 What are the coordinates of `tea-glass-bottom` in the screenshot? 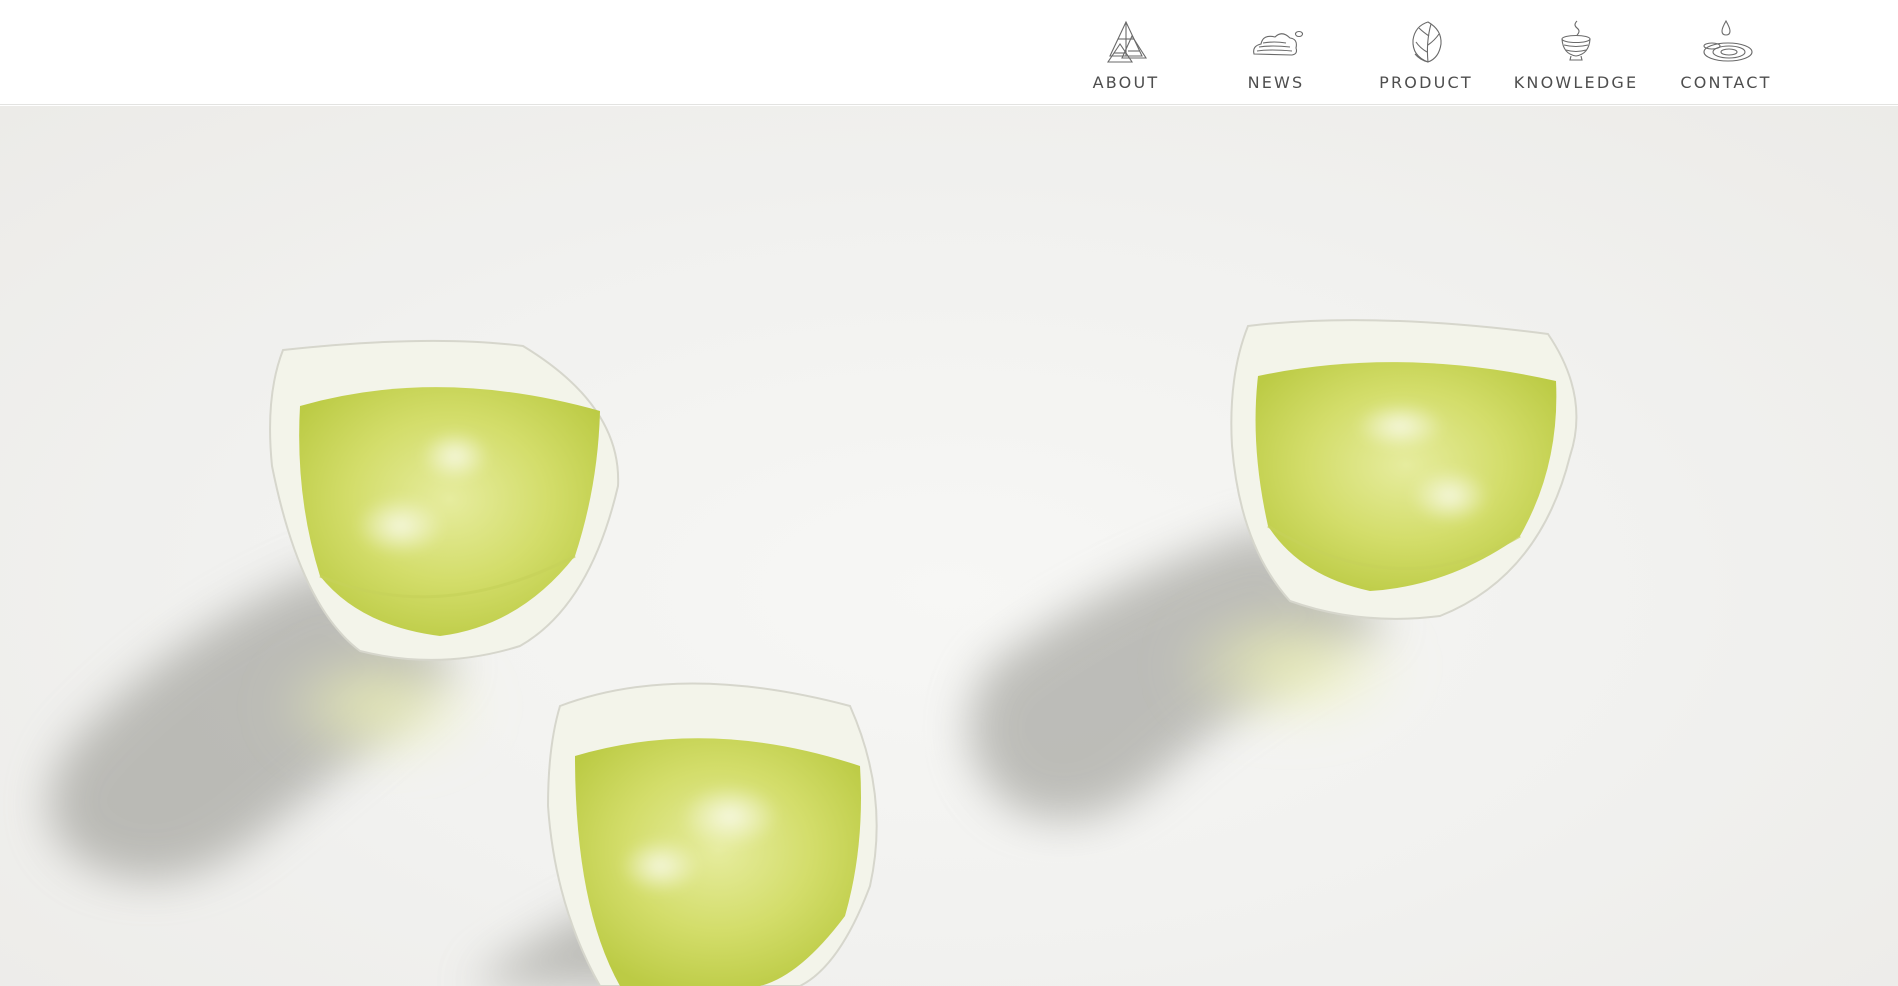 It's located at (712, 834).